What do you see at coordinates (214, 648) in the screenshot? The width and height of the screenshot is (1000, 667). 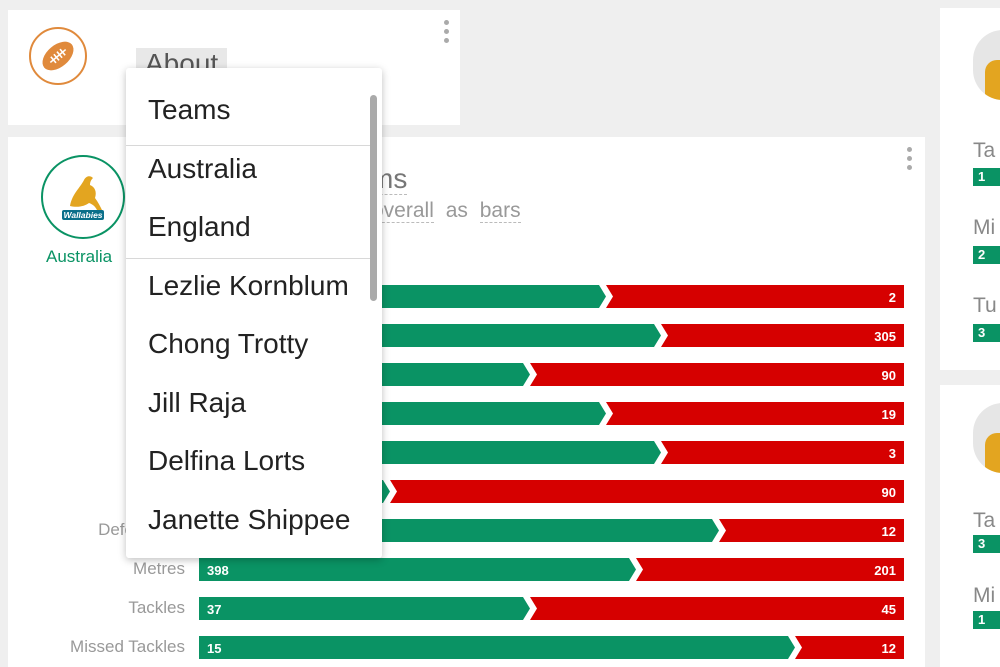 I see `home-value-label: 15` at bounding box center [214, 648].